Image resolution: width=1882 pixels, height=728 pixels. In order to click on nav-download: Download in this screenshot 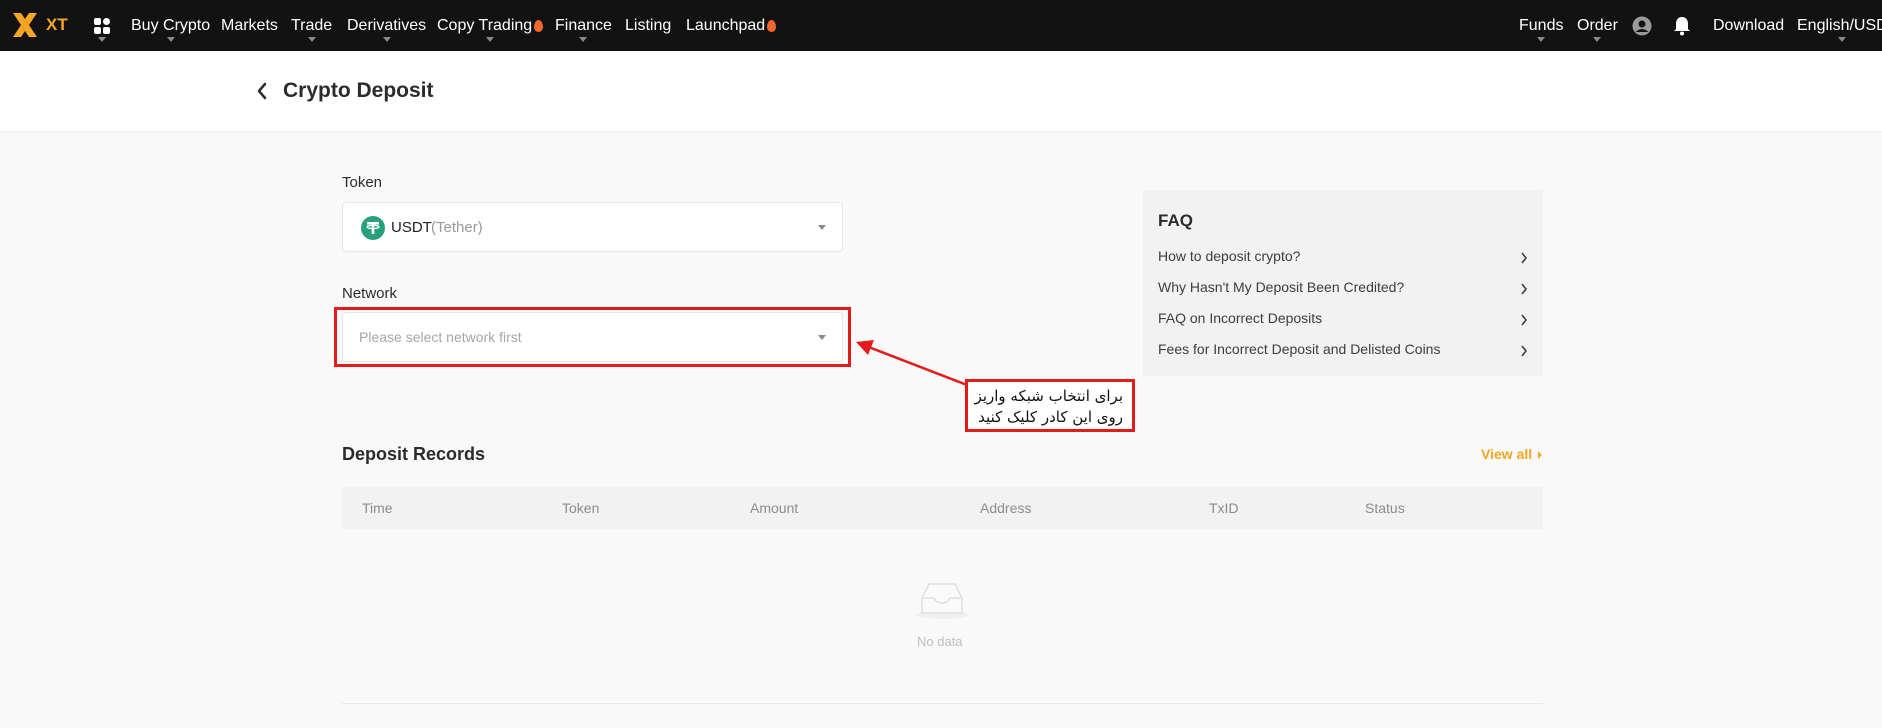, I will do `click(1748, 25)`.